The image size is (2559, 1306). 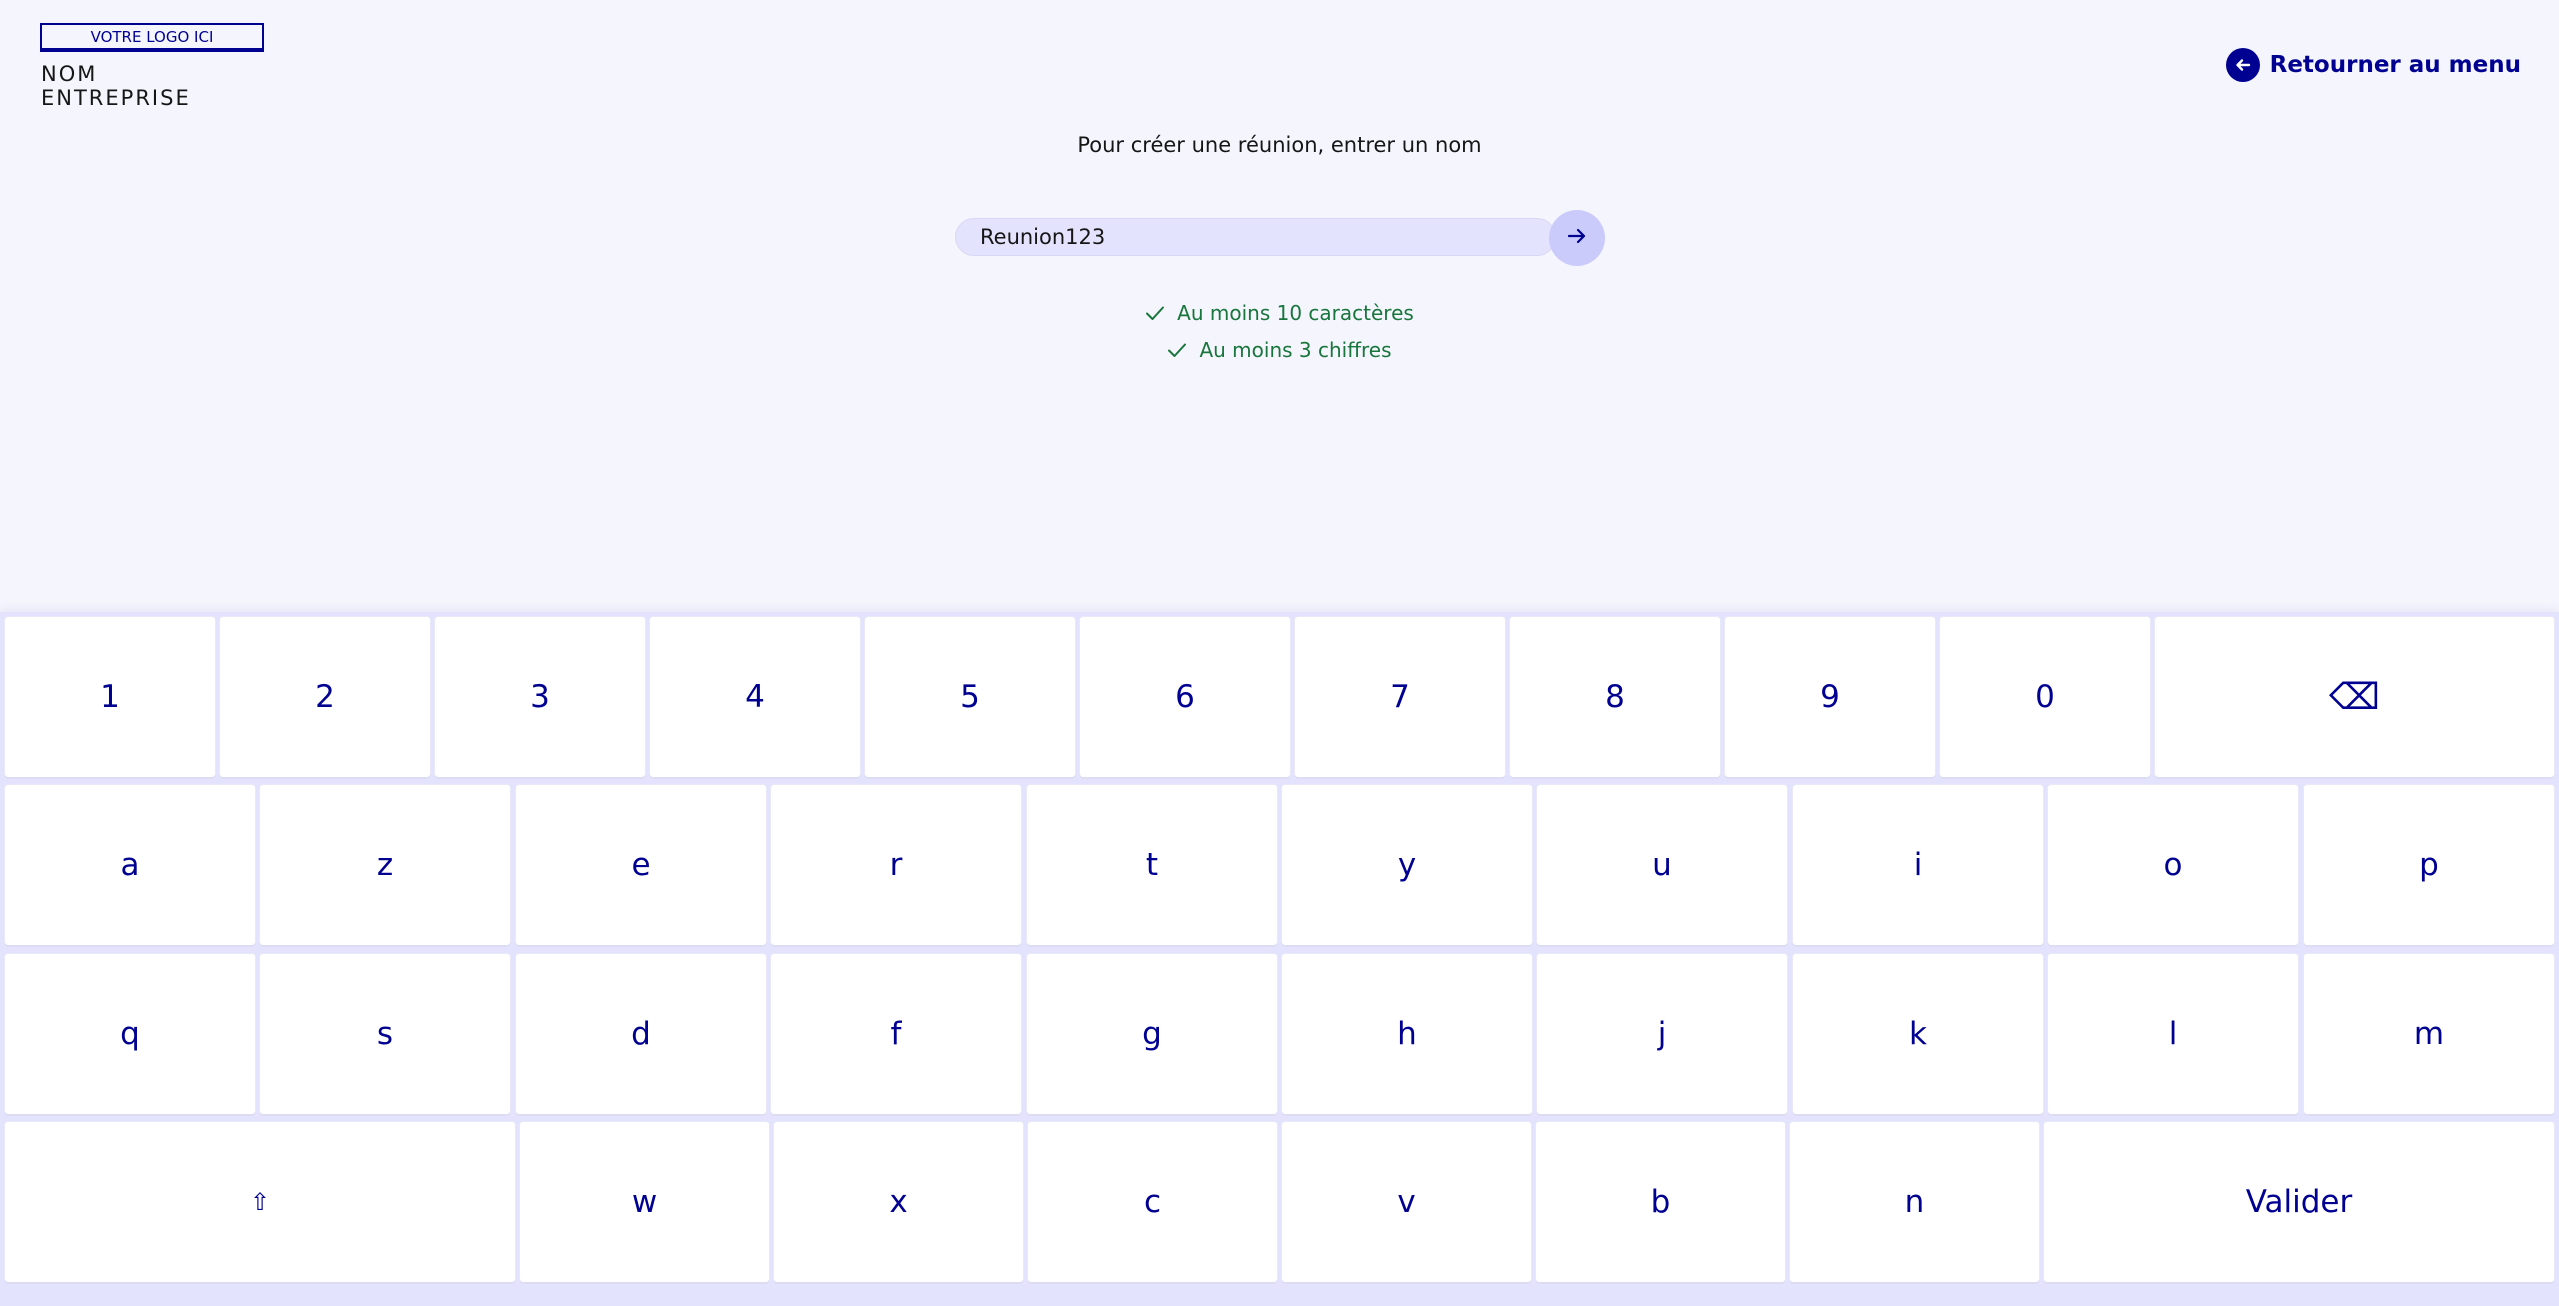 I want to click on key-t: t, so click(x=1152, y=865).